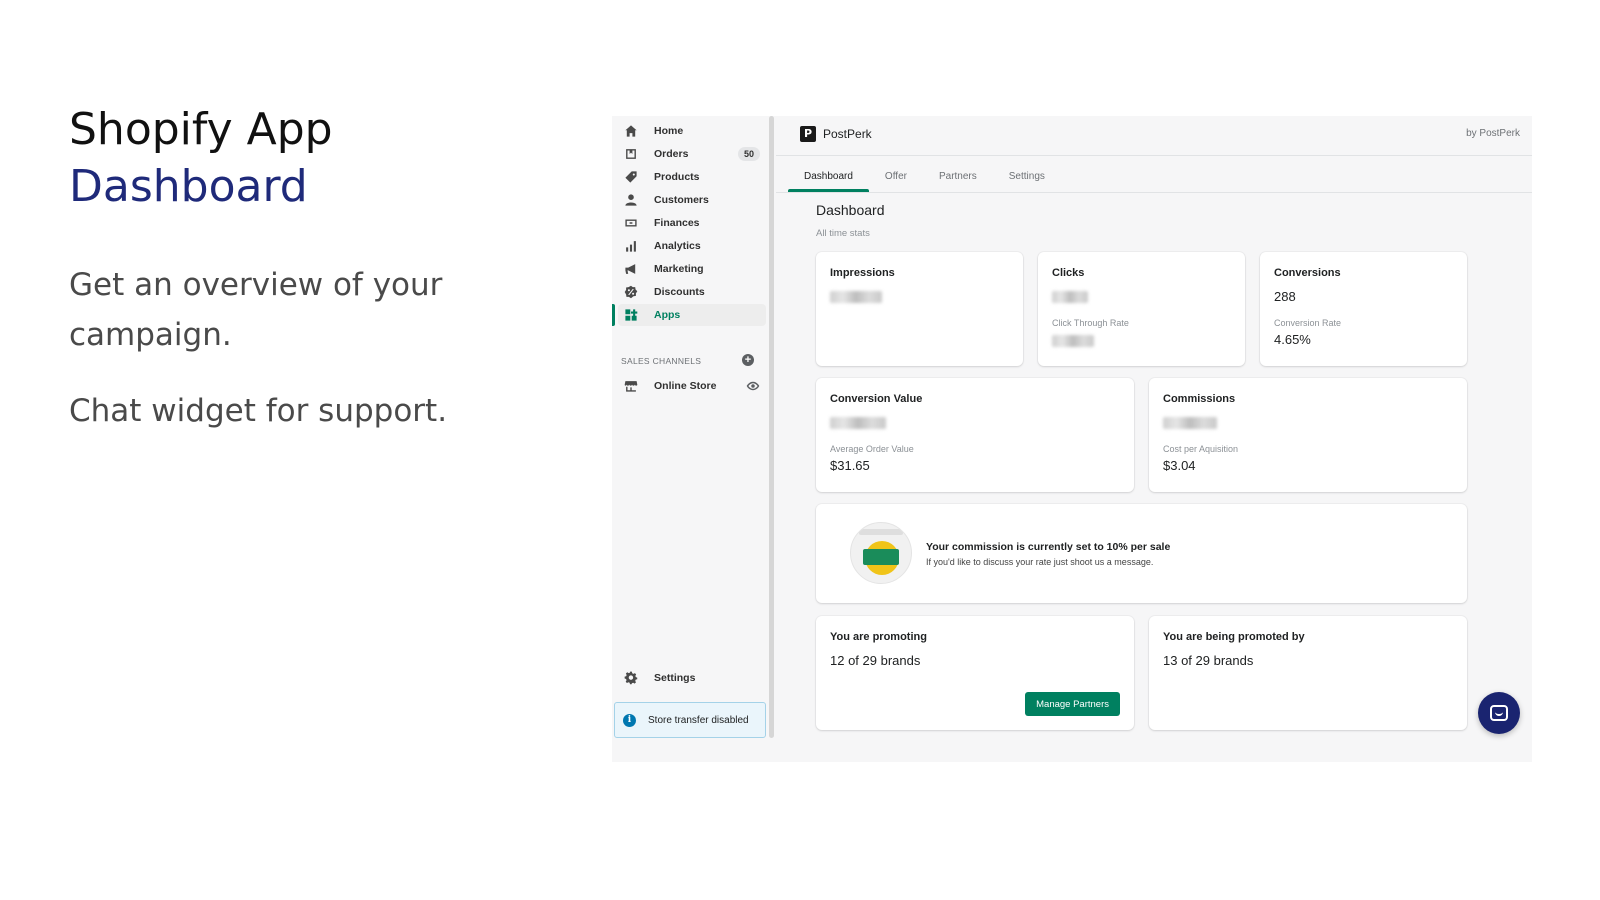  Describe the element at coordinates (692, 131) in the screenshot. I see `sidebar-item-home: Home` at that location.